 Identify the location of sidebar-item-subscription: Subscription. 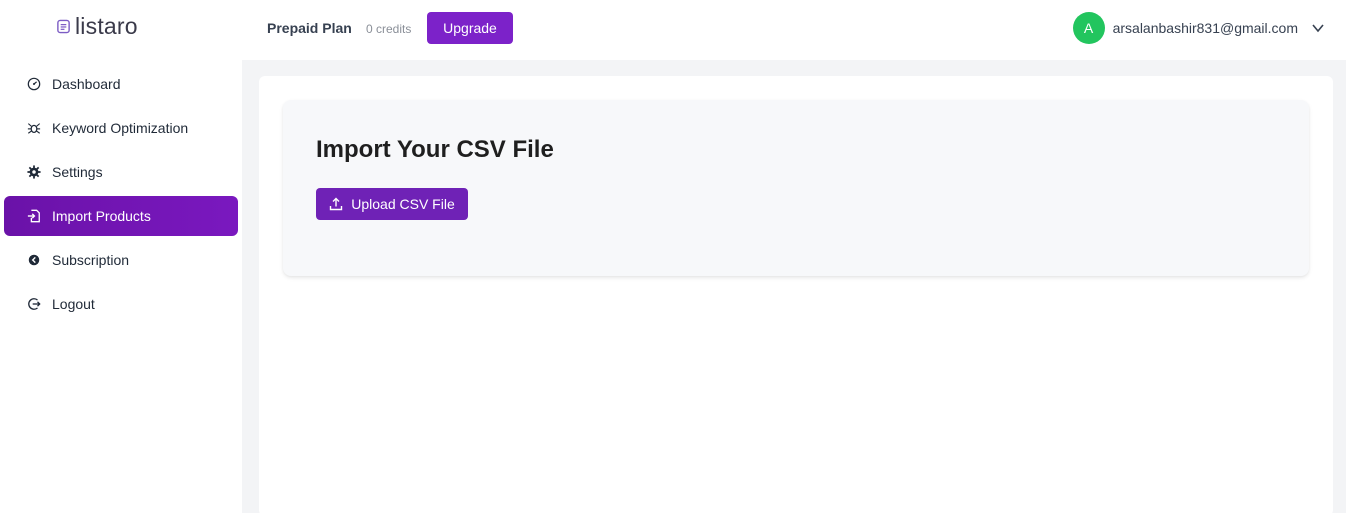
(121, 260).